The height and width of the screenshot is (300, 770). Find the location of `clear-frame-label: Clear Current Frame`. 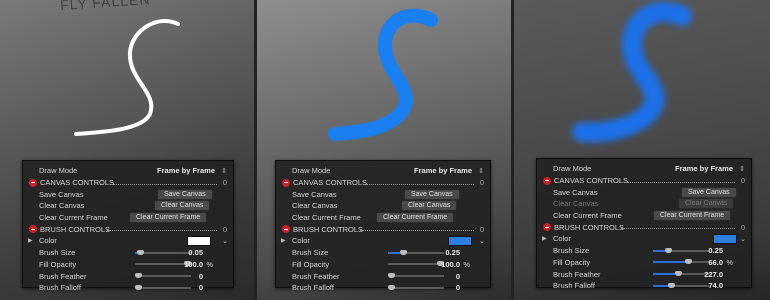

clear-frame-label: Clear Current Frame is located at coordinates (73, 218).